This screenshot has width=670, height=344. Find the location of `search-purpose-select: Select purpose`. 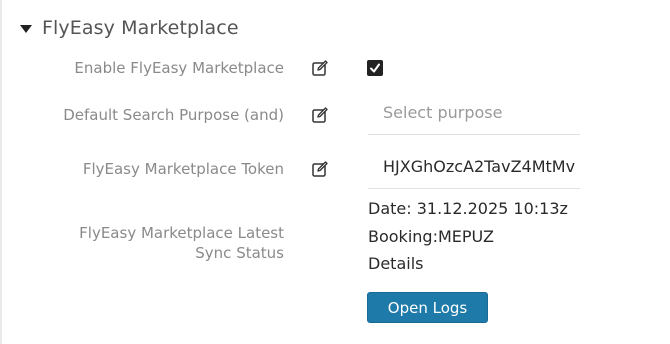

search-purpose-select: Select purpose is located at coordinates (474, 115).